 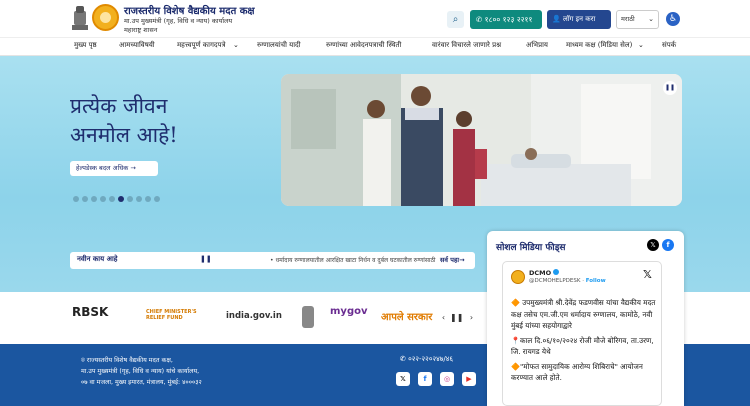 I want to click on footer-phone: ✆ ०२२-२२०२४७/४६, so click(x=426, y=359).